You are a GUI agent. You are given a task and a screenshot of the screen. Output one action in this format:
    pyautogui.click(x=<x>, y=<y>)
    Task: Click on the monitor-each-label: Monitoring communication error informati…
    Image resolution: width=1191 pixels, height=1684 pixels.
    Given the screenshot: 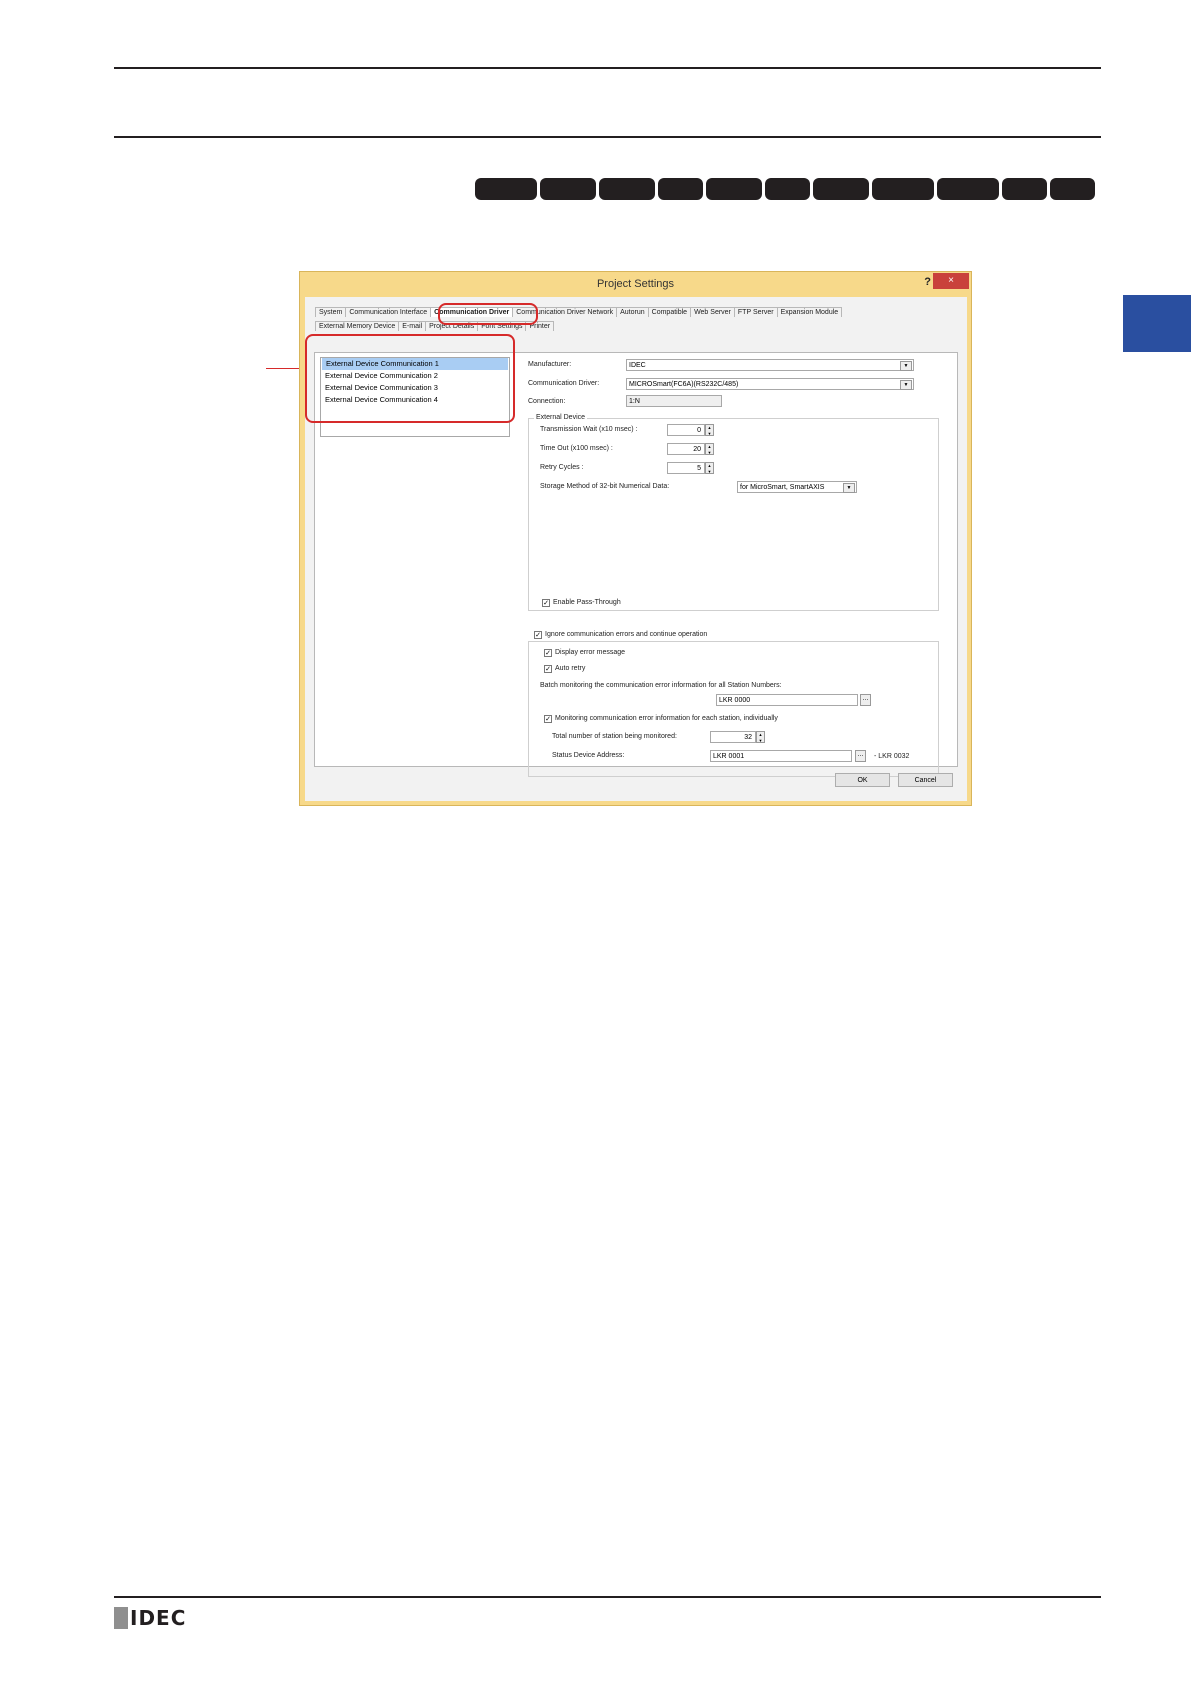 What is the action you would take?
    pyautogui.click(x=666, y=718)
    